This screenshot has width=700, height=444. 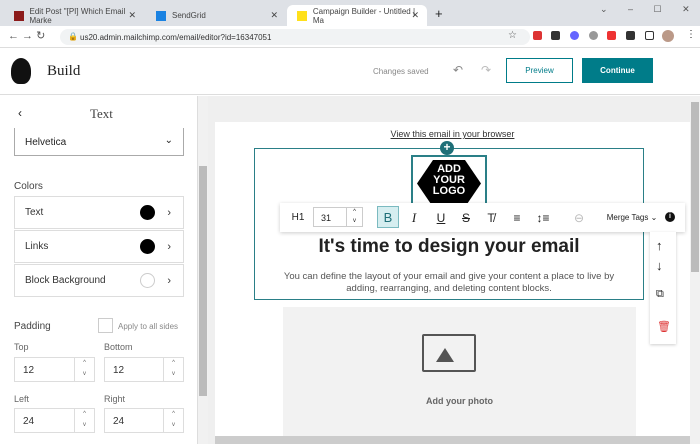 I want to click on line-height-icon: ↕≡, so click(x=543, y=217).